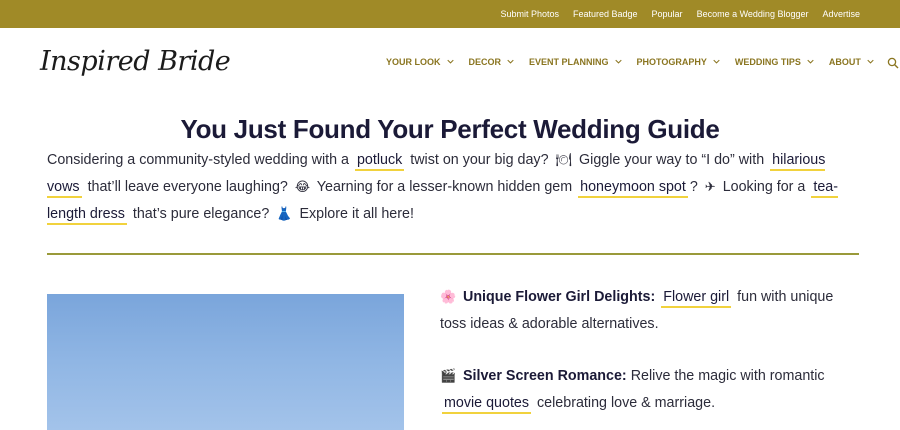  What do you see at coordinates (444, 187) in the screenshot?
I see `intro-text: Yearning for a lesser-known hidden gem` at bounding box center [444, 187].